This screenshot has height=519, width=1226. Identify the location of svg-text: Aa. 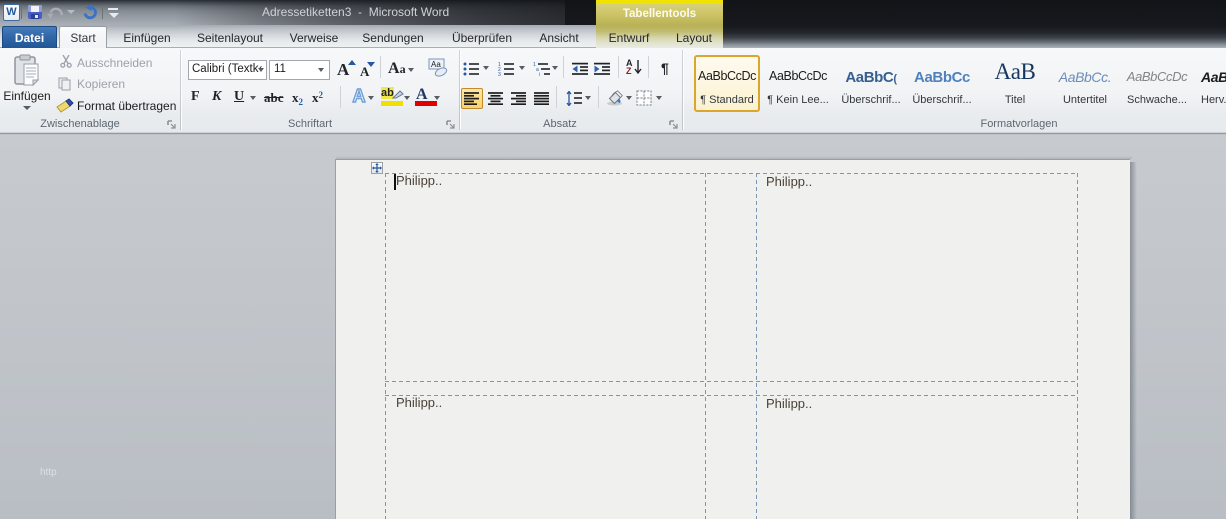
(436, 64).